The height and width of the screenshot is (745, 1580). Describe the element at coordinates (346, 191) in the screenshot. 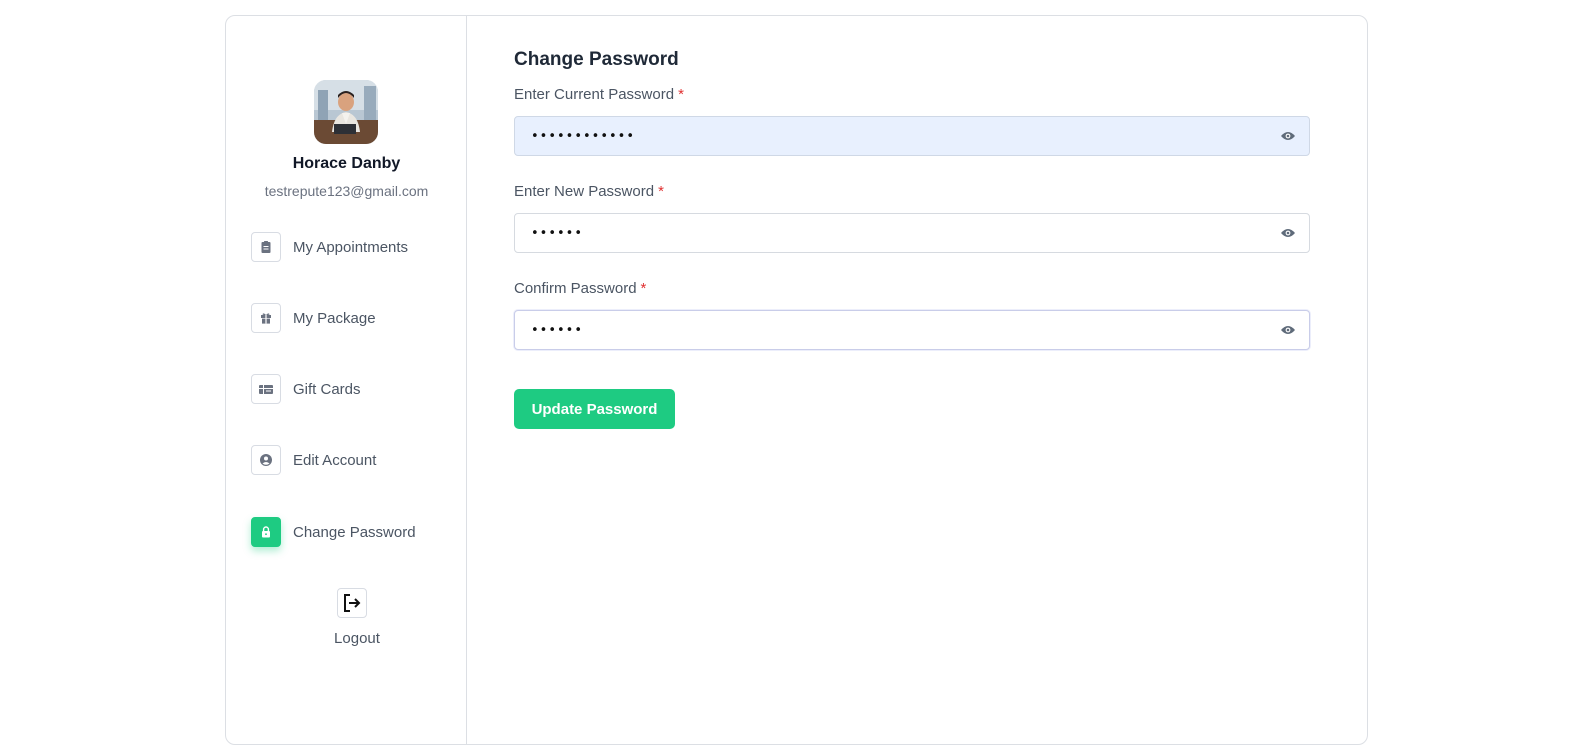

I see `user-email: testrepute123@gmail.com` at that location.